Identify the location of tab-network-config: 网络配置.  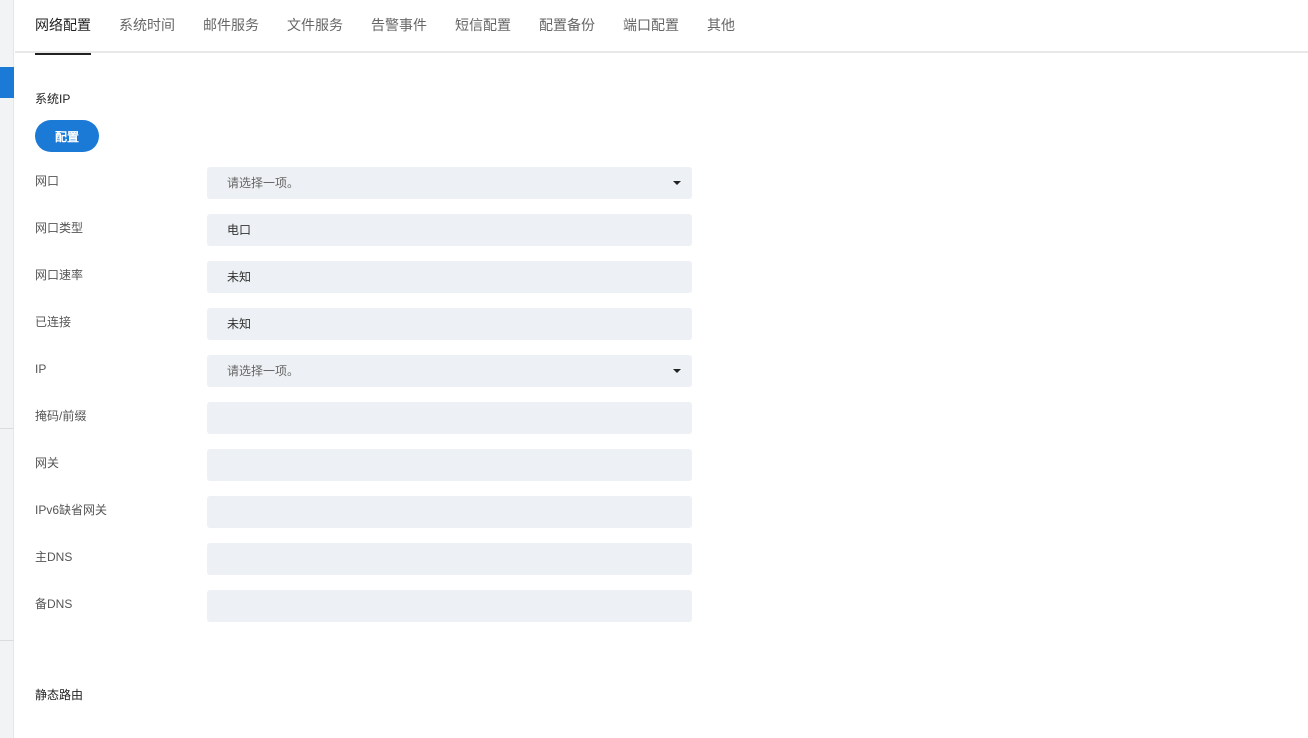
(63, 27).